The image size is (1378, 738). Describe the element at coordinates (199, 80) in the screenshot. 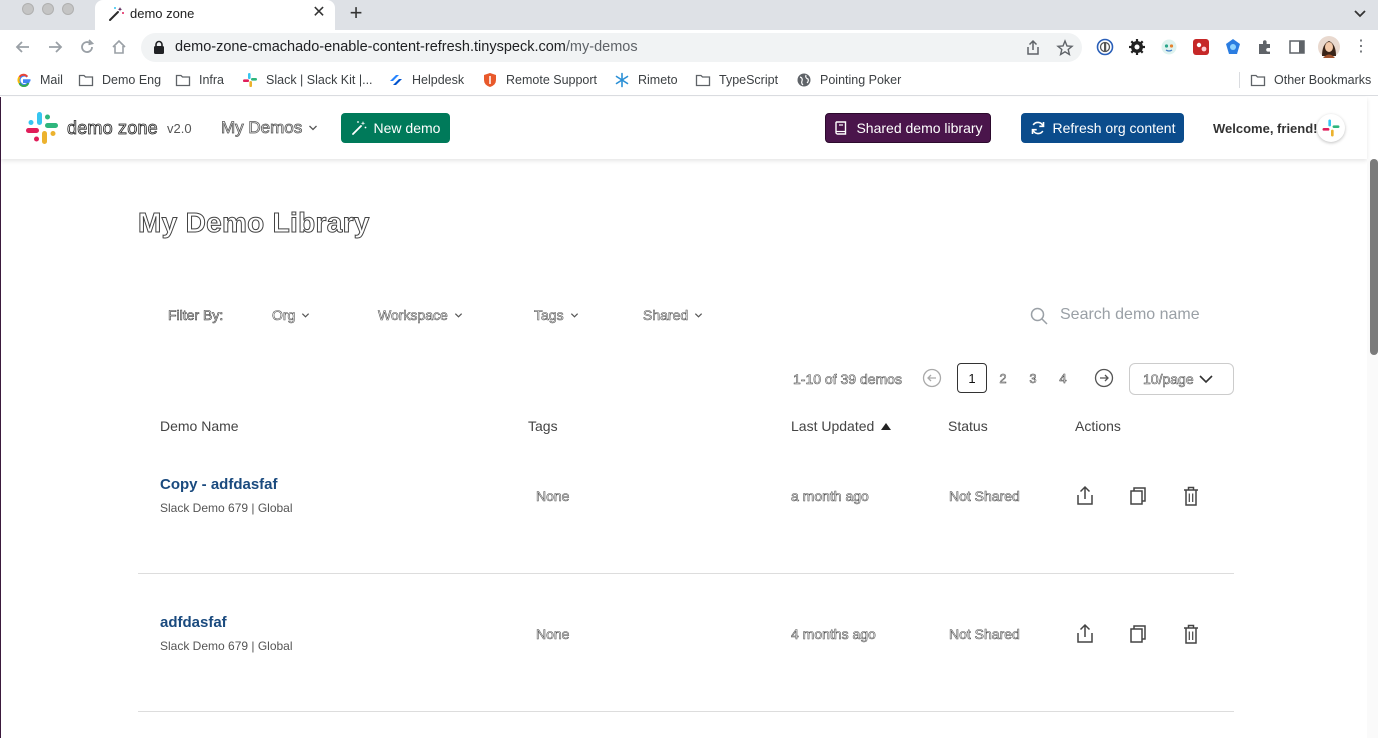

I see `bookmark-infra: Infra` at that location.